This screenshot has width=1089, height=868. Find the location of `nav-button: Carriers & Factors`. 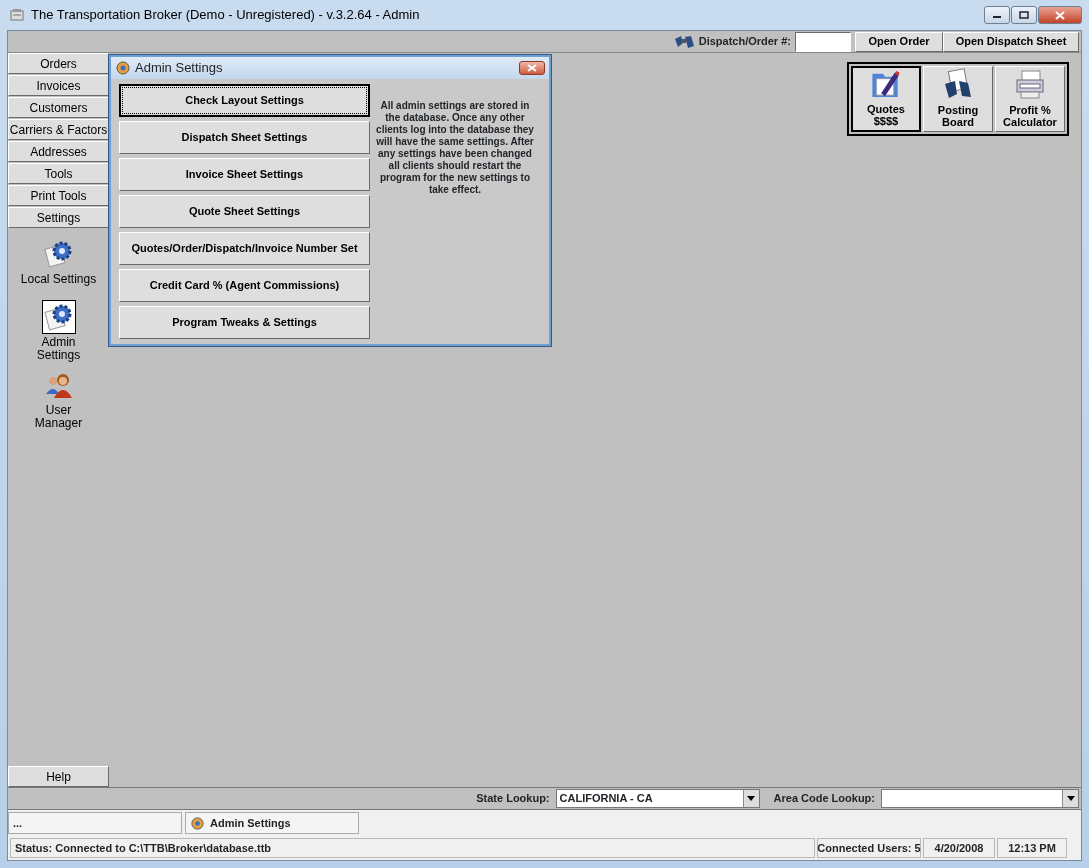

nav-button: Carriers & Factors is located at coordinates (58, 129).